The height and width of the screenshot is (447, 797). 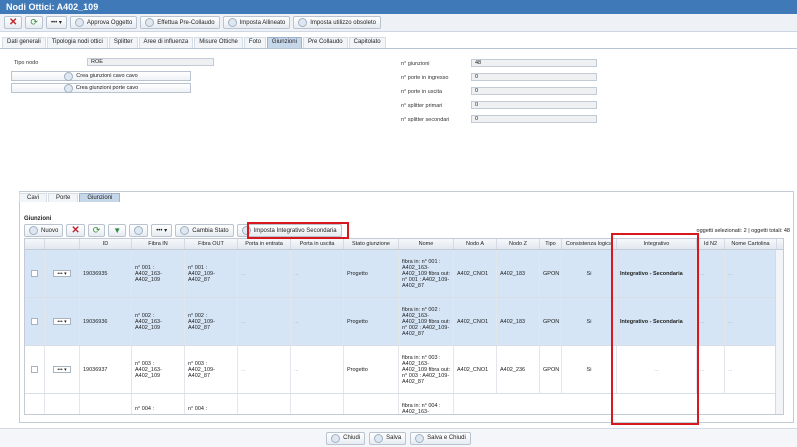 What do you see at coordinates (210, 230) in the screenshot?
I see `cambia-stato-label: Cambia Stato` at bounding box center [210, 230].